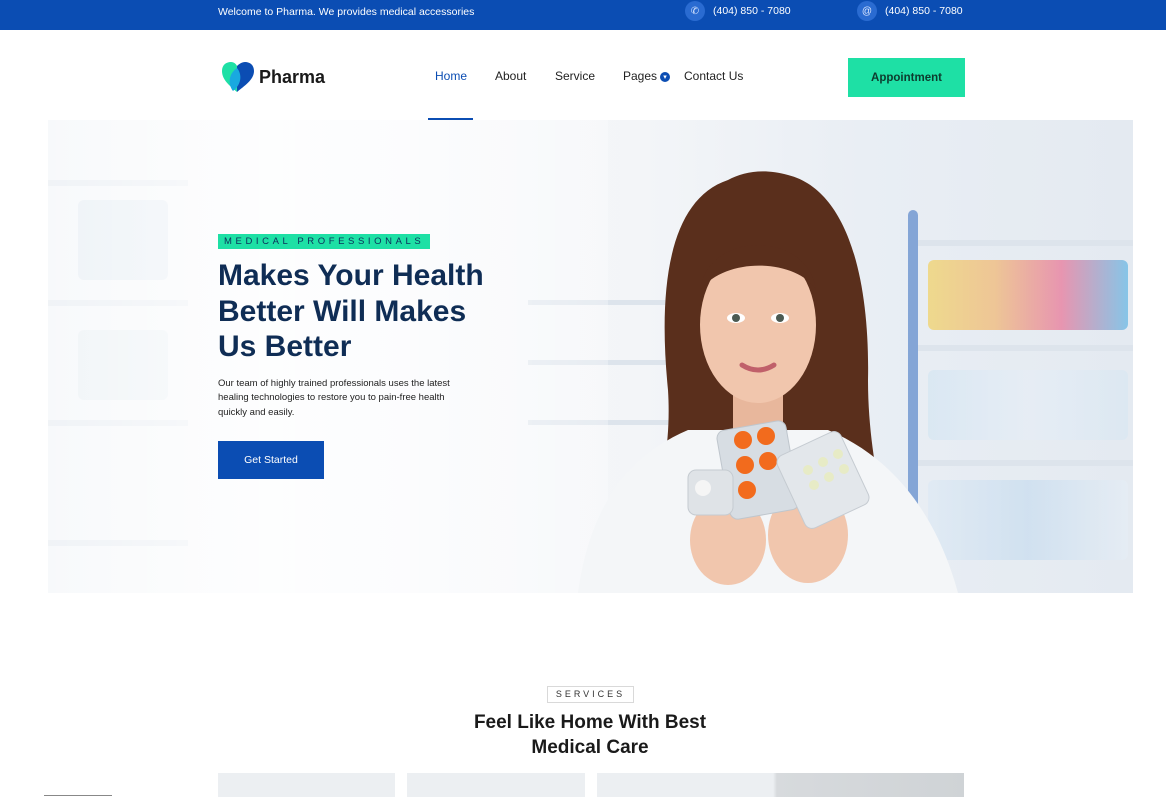  Describe the element at coordinates (342, 311) in the screenshot. I see `hero-headline-line: Better Will Makes` at that location.